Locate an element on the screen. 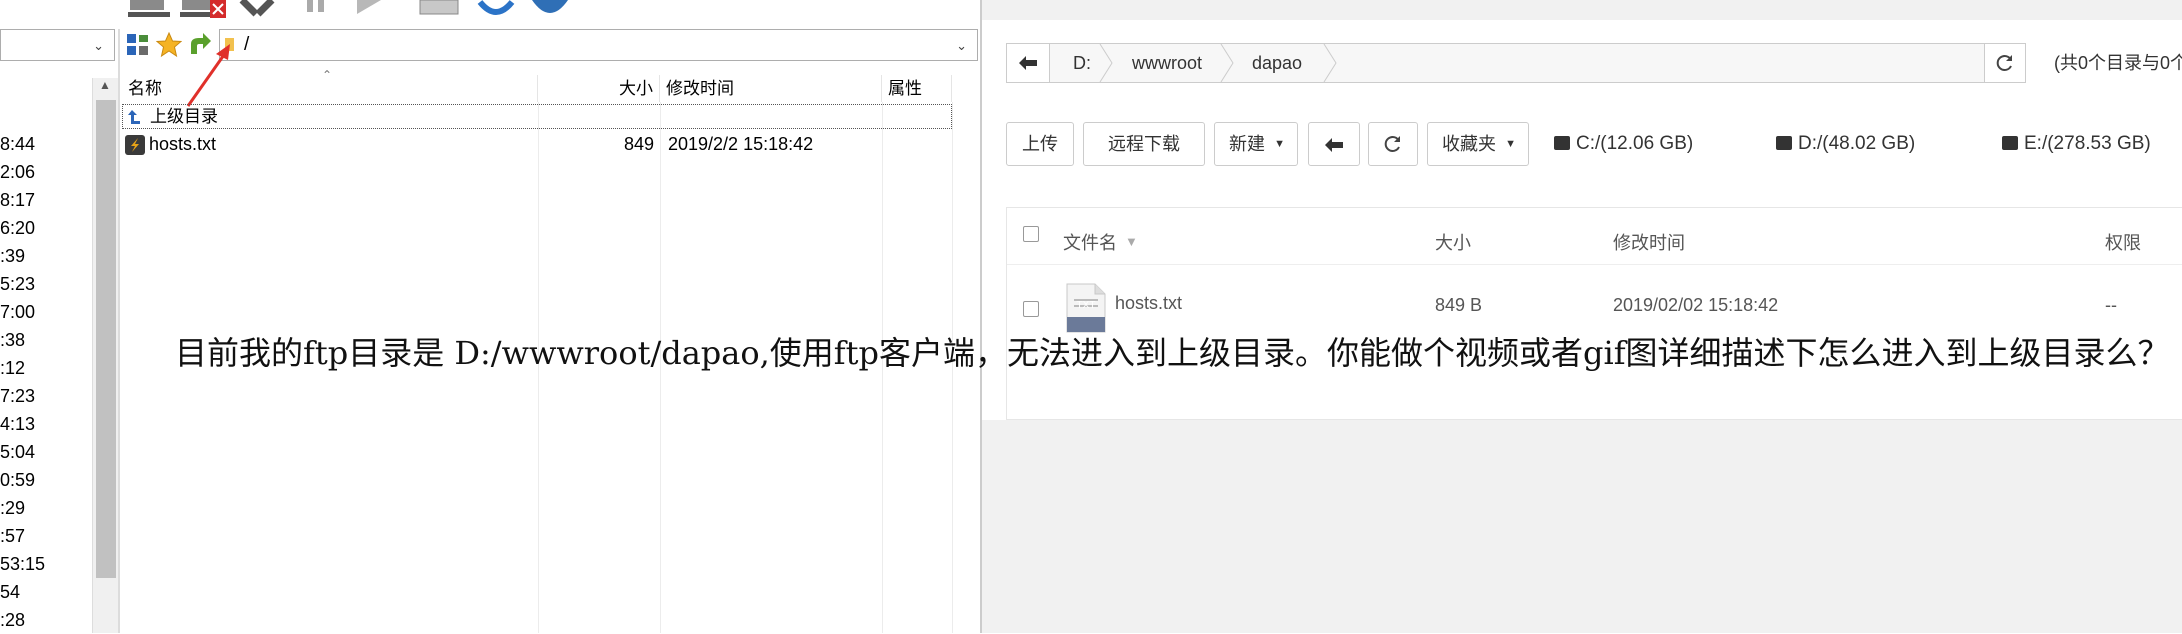  favorites-button: 收藏夹 ▼ is located at coordinates (1478, 144).